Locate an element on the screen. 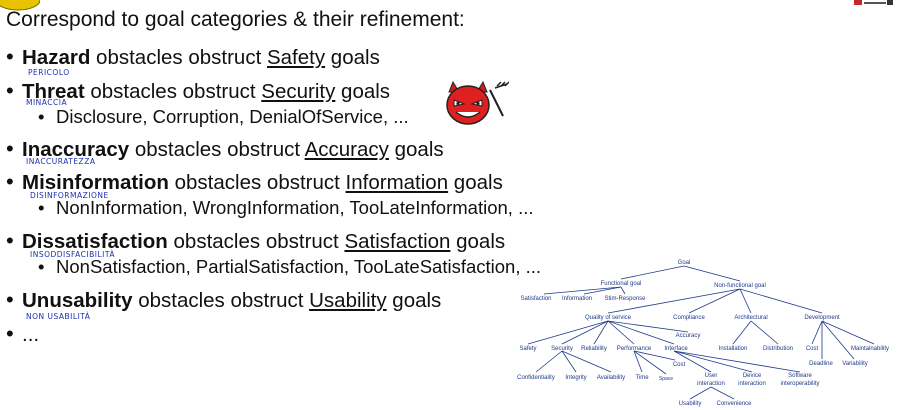 Image resolution: width=900 pixels, height=410 pixels. node-integrity: Integrity is located at coordinates (575, 378).